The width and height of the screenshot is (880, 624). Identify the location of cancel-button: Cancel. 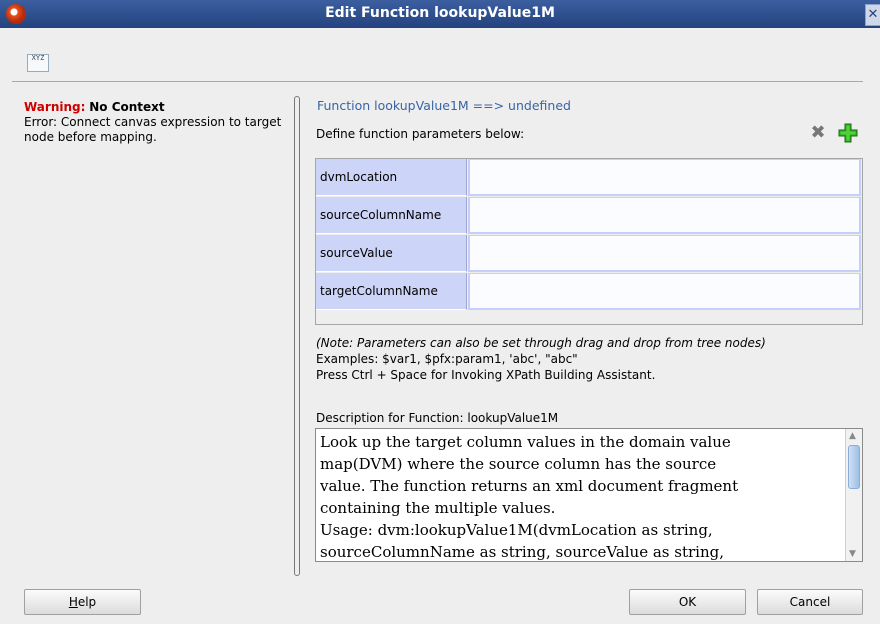
(810, 602).